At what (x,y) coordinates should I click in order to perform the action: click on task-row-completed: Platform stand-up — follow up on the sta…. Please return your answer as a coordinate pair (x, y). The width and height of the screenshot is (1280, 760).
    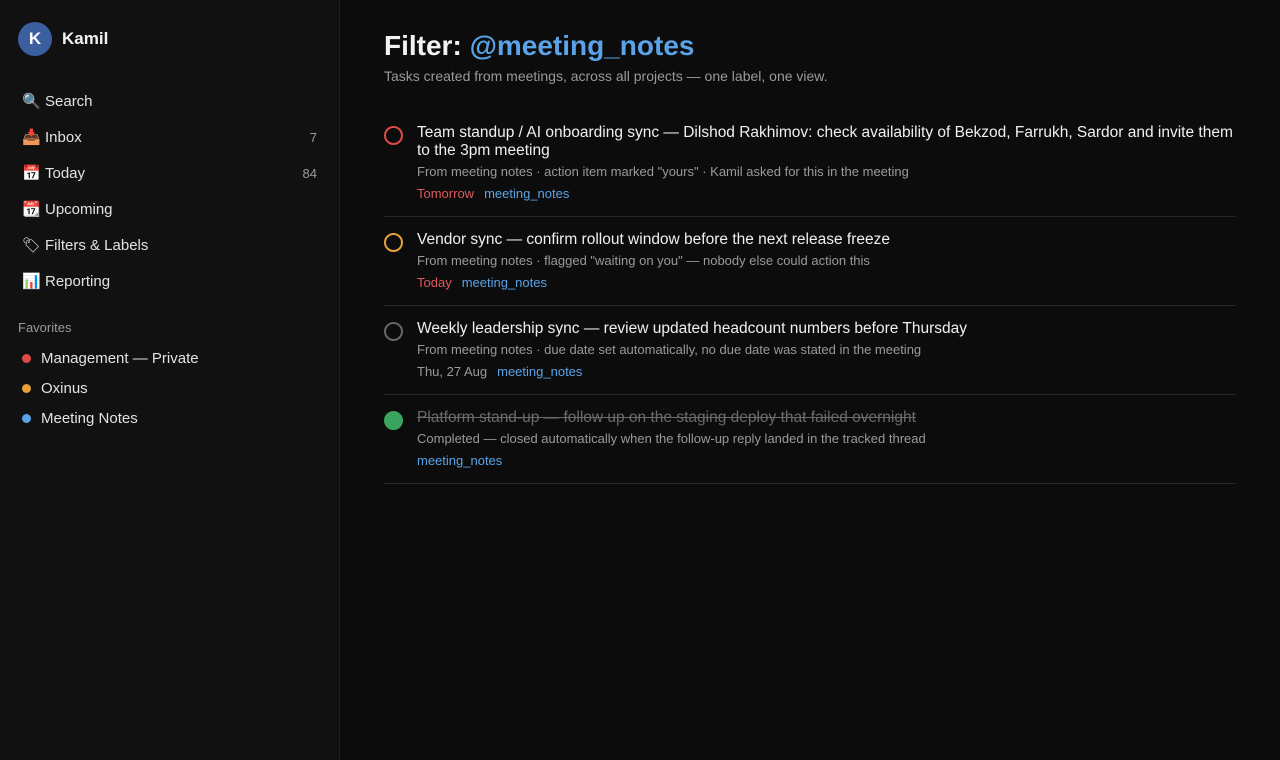
    Looking at the image, I should click on (810, 439).